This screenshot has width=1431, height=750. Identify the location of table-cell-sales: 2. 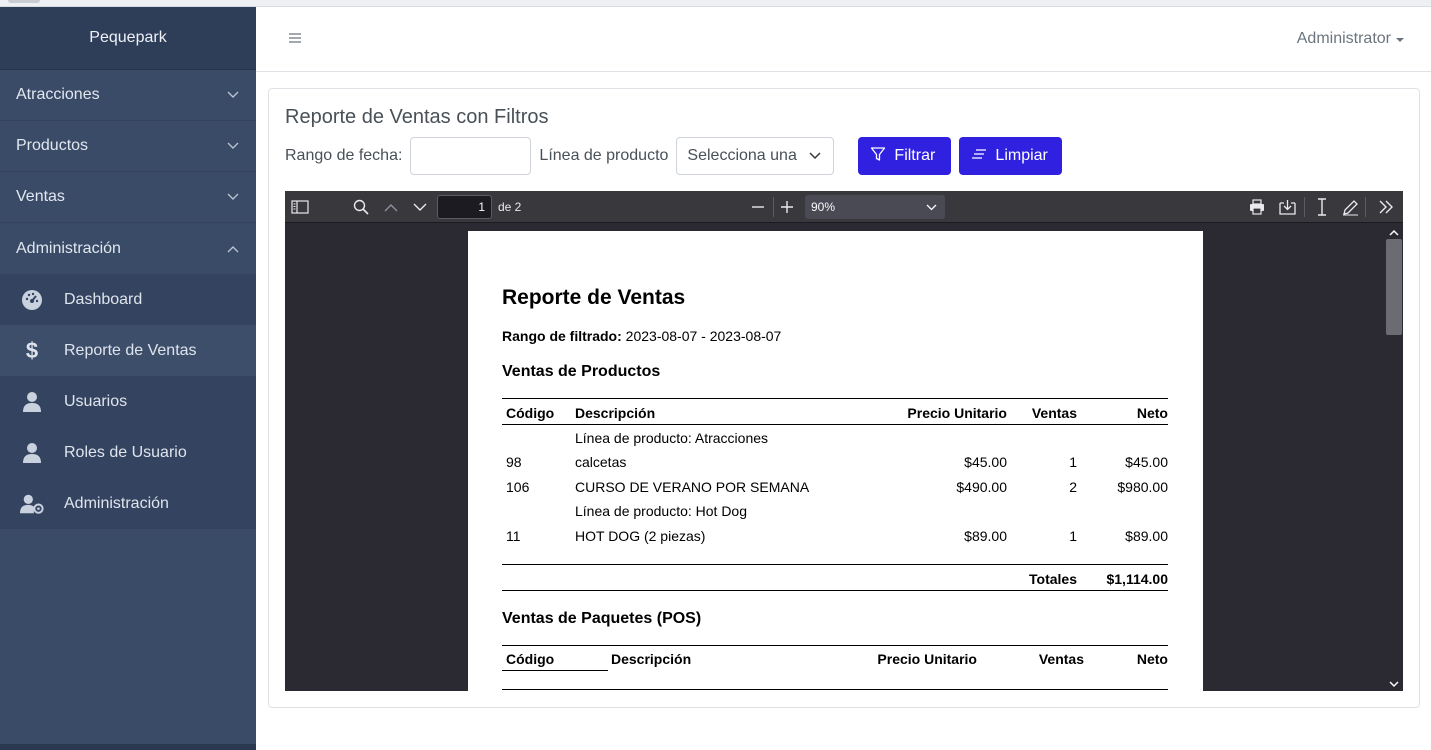
(1073, 487).